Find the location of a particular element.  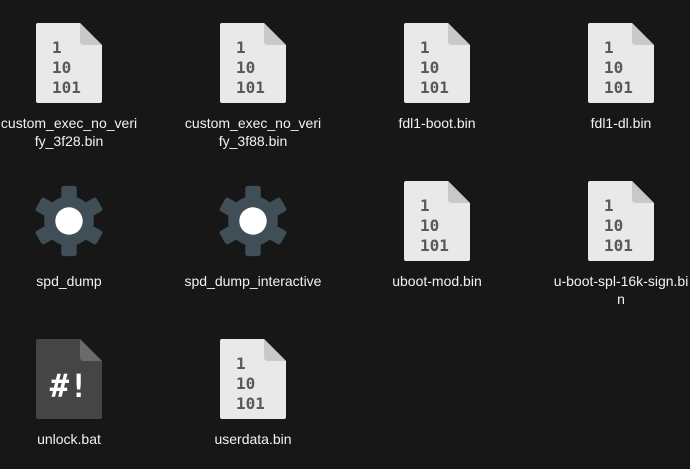

file-item: 1 10 101 u-boot-spl-16k-sign.bin is located at coordinates (618, 243).